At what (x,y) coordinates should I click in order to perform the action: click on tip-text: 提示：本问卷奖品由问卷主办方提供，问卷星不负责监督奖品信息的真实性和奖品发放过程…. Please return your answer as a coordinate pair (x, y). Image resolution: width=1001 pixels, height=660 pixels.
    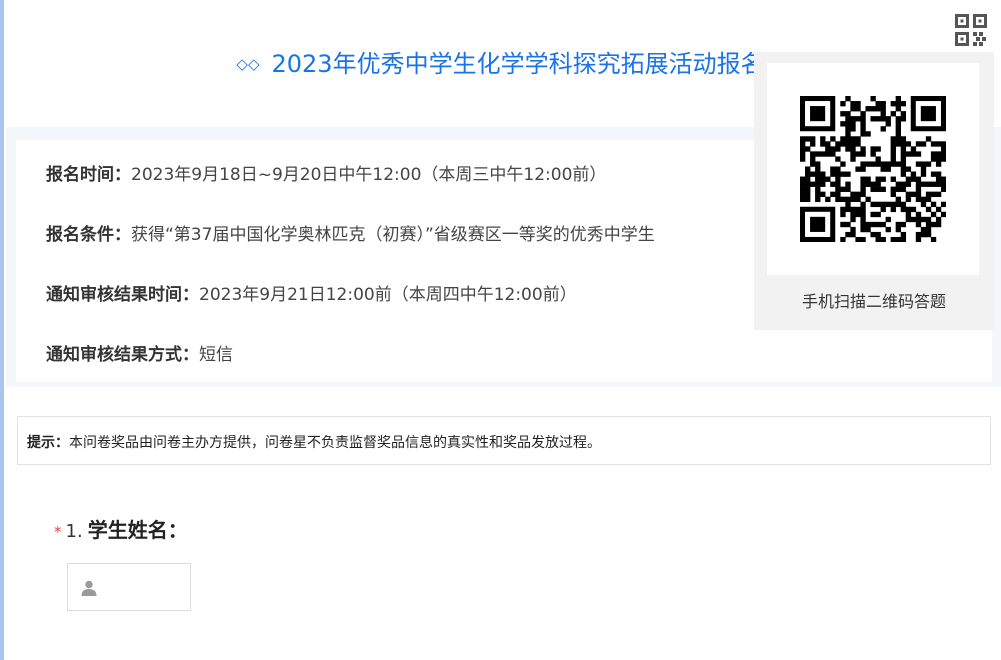
    Looking at the image, I should click on (314, 442).